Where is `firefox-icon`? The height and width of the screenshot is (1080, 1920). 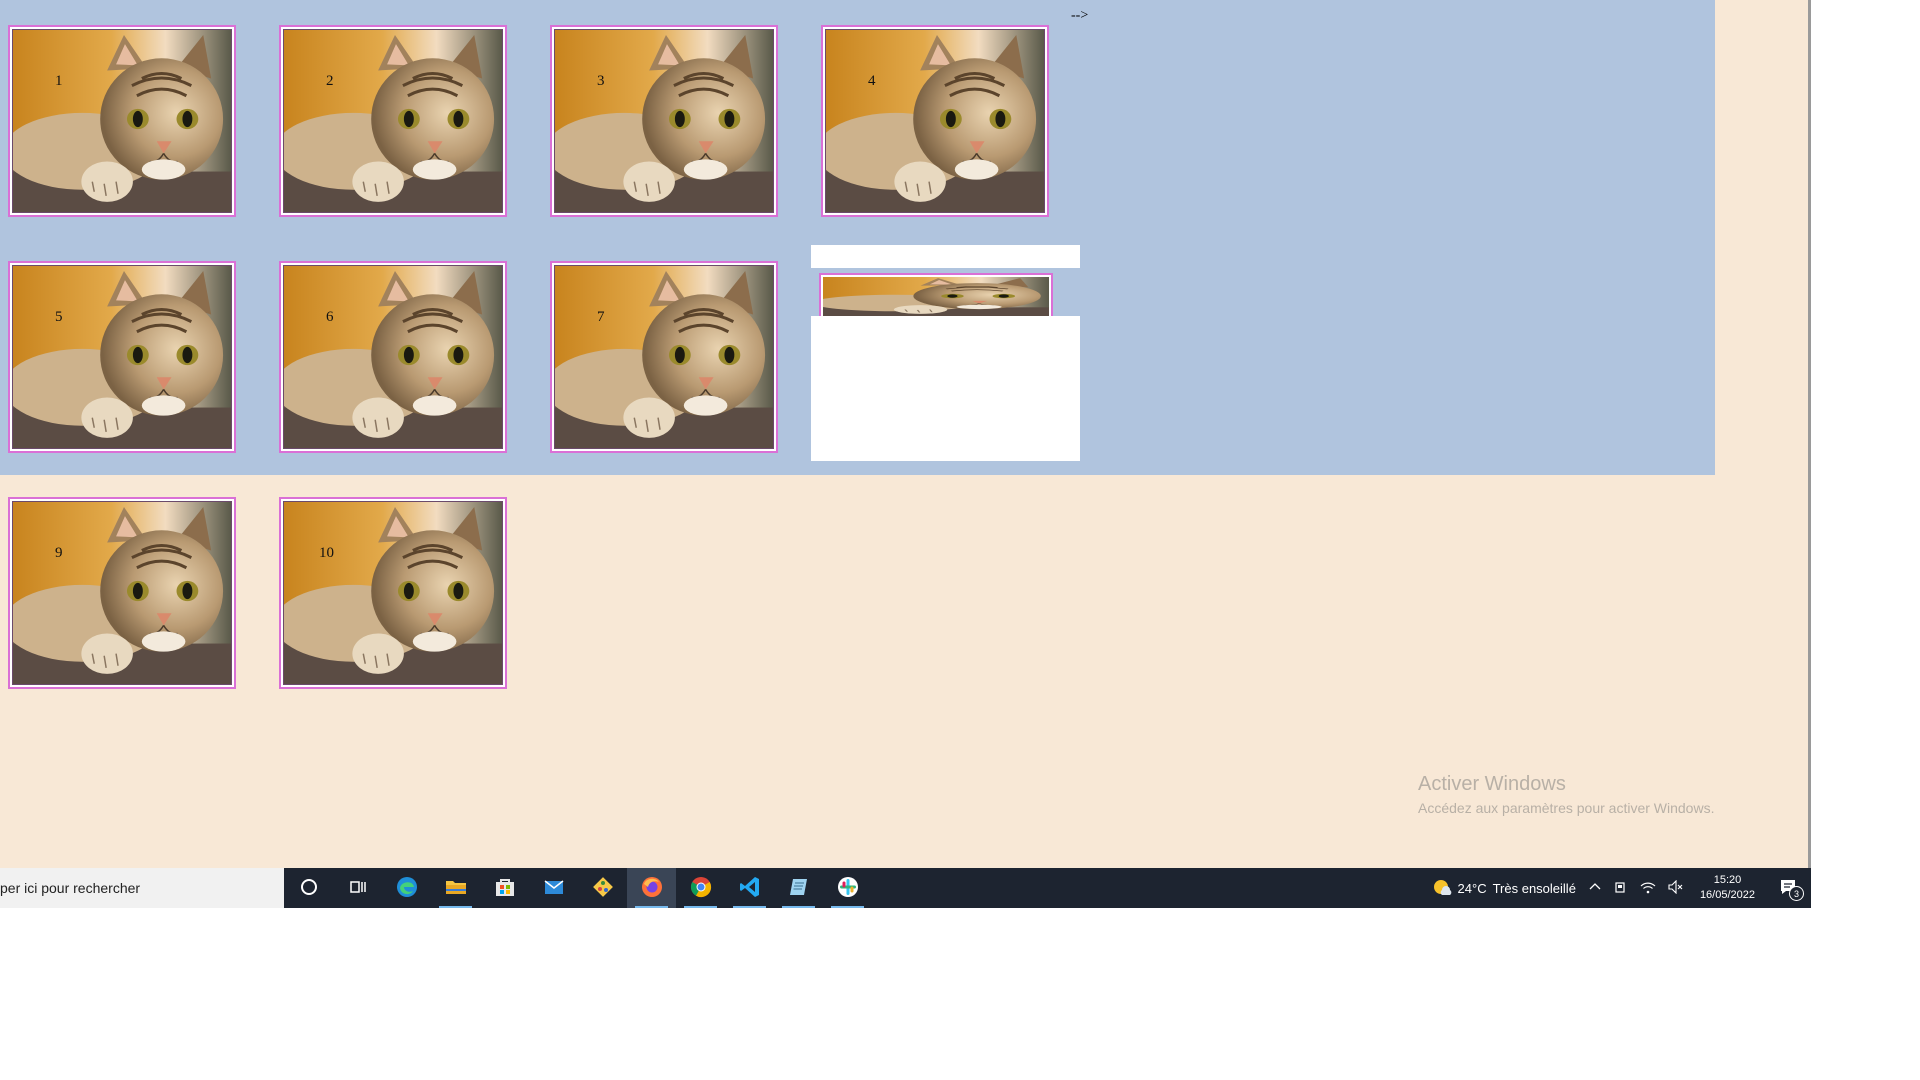
firefox-icon is located at coordinates (652, 888).